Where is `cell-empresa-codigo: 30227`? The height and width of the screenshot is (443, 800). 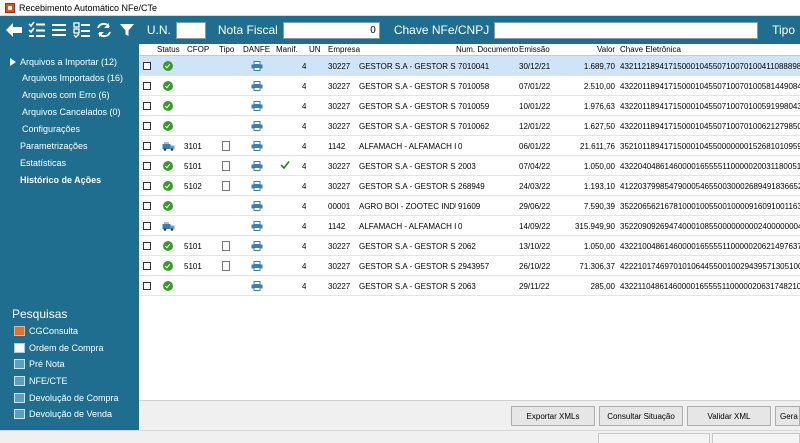 cell-empresa-codigo: 30227 is located at coordinates (339, 166).